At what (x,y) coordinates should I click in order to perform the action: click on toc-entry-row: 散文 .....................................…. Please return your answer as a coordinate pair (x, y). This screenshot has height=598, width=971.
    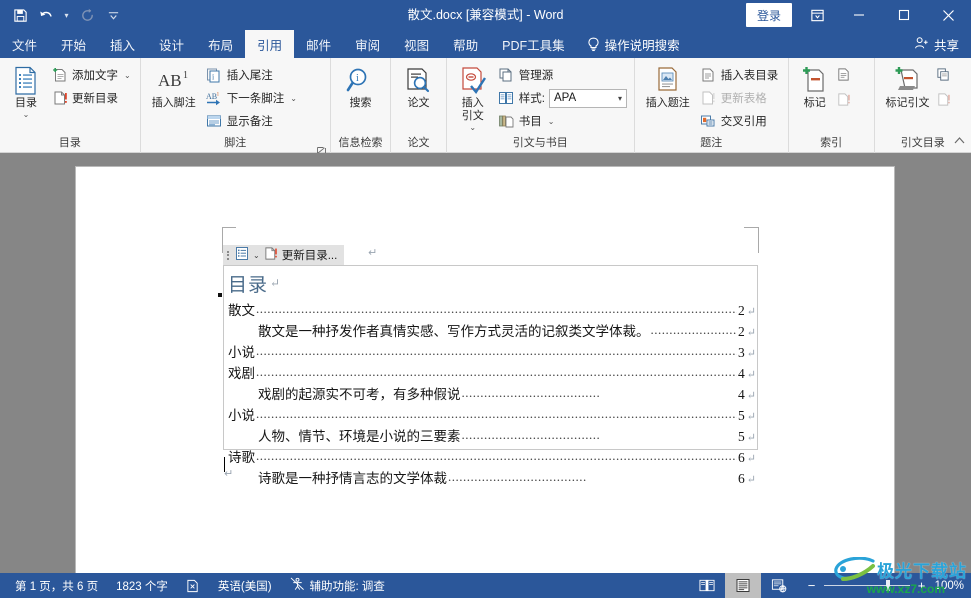
    Looking at the image, I should click on (492, 309).